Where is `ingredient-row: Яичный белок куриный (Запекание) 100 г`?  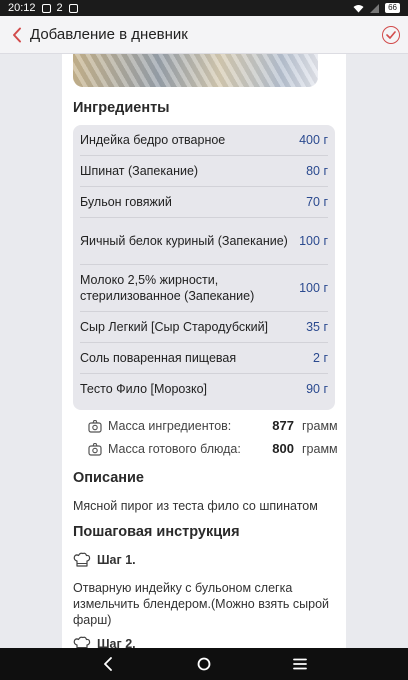
ingredient-row: Яичный белок куриный (Запекание) 100 г is located at coordinates (204, 241).